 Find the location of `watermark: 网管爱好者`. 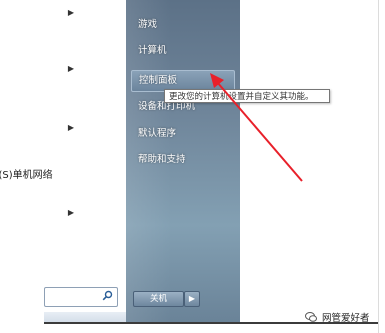

watermark: 网管爱好者 is located at coordinates (345, 319).